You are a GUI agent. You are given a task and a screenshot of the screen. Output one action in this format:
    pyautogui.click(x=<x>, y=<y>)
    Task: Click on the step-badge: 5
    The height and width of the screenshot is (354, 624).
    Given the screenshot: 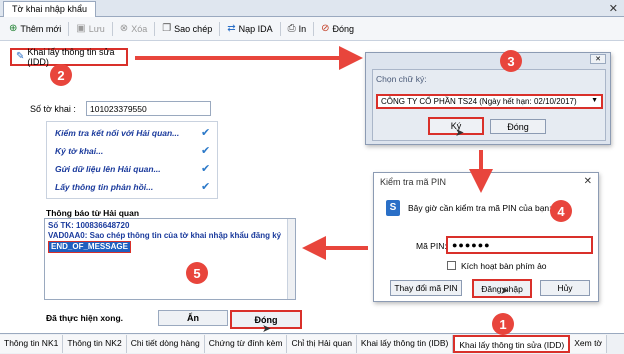 What is the action you would take?
    pyautogui.click(x=197, y=273)
    